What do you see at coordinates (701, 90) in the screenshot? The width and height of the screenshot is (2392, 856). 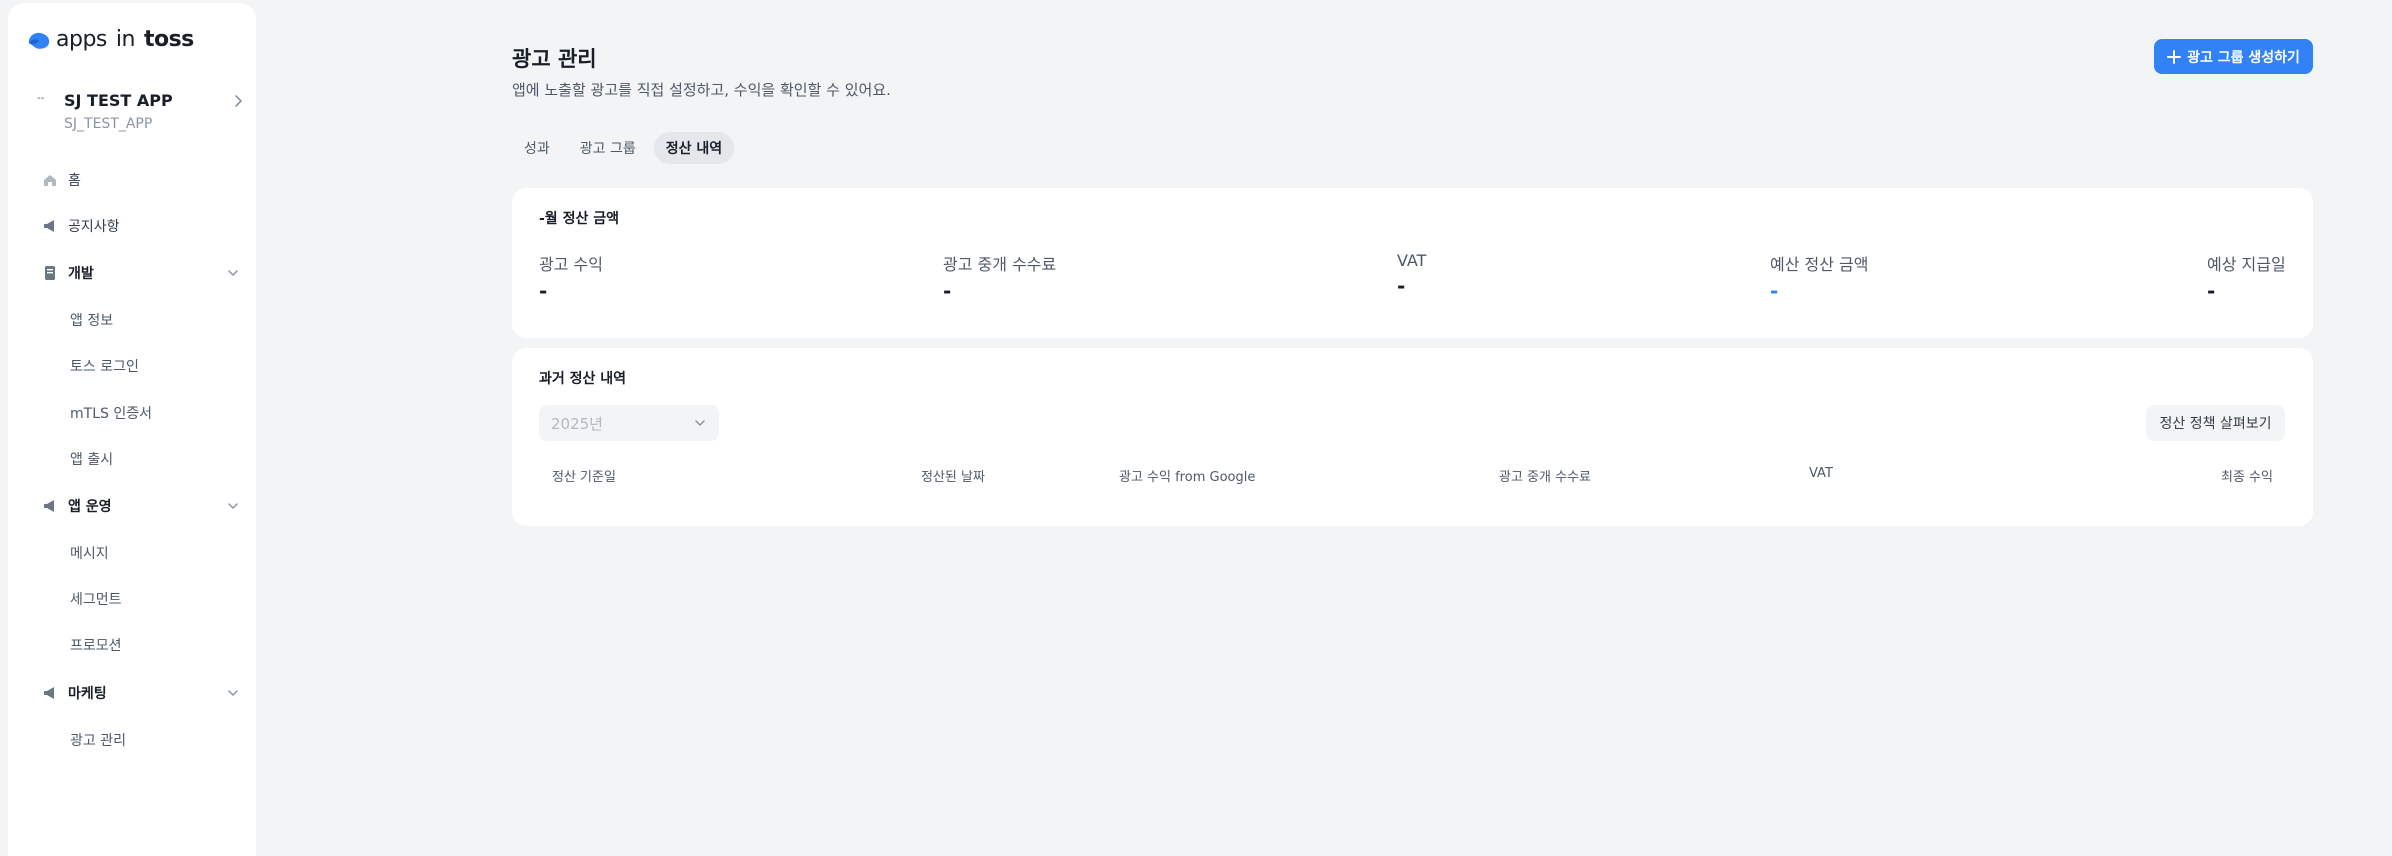 I see `page-description: 앱에 노출할 광고를 직접 설정하고, 수익을 확인할 수 있어요.` at bounding box center [701, 90].